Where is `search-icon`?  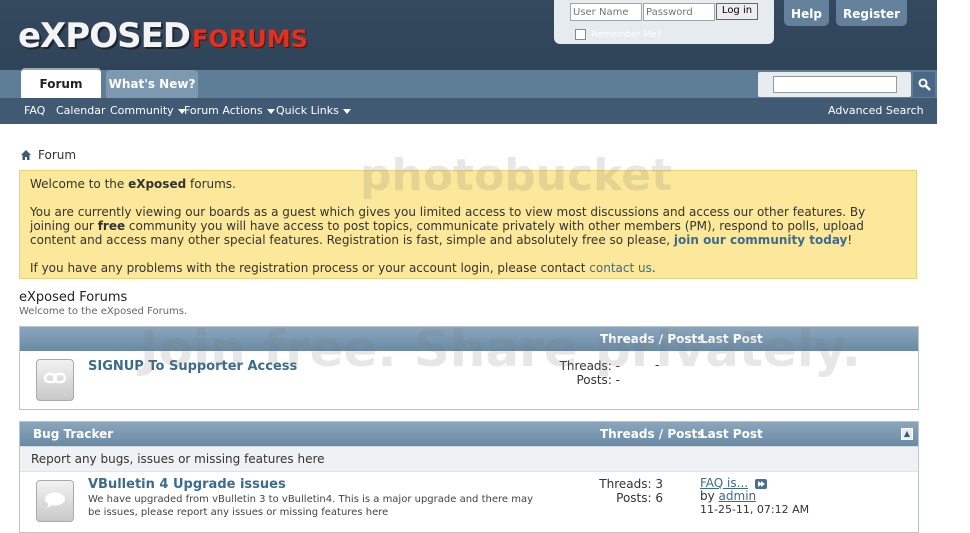
search-icon is located at coordinates (924, 84).